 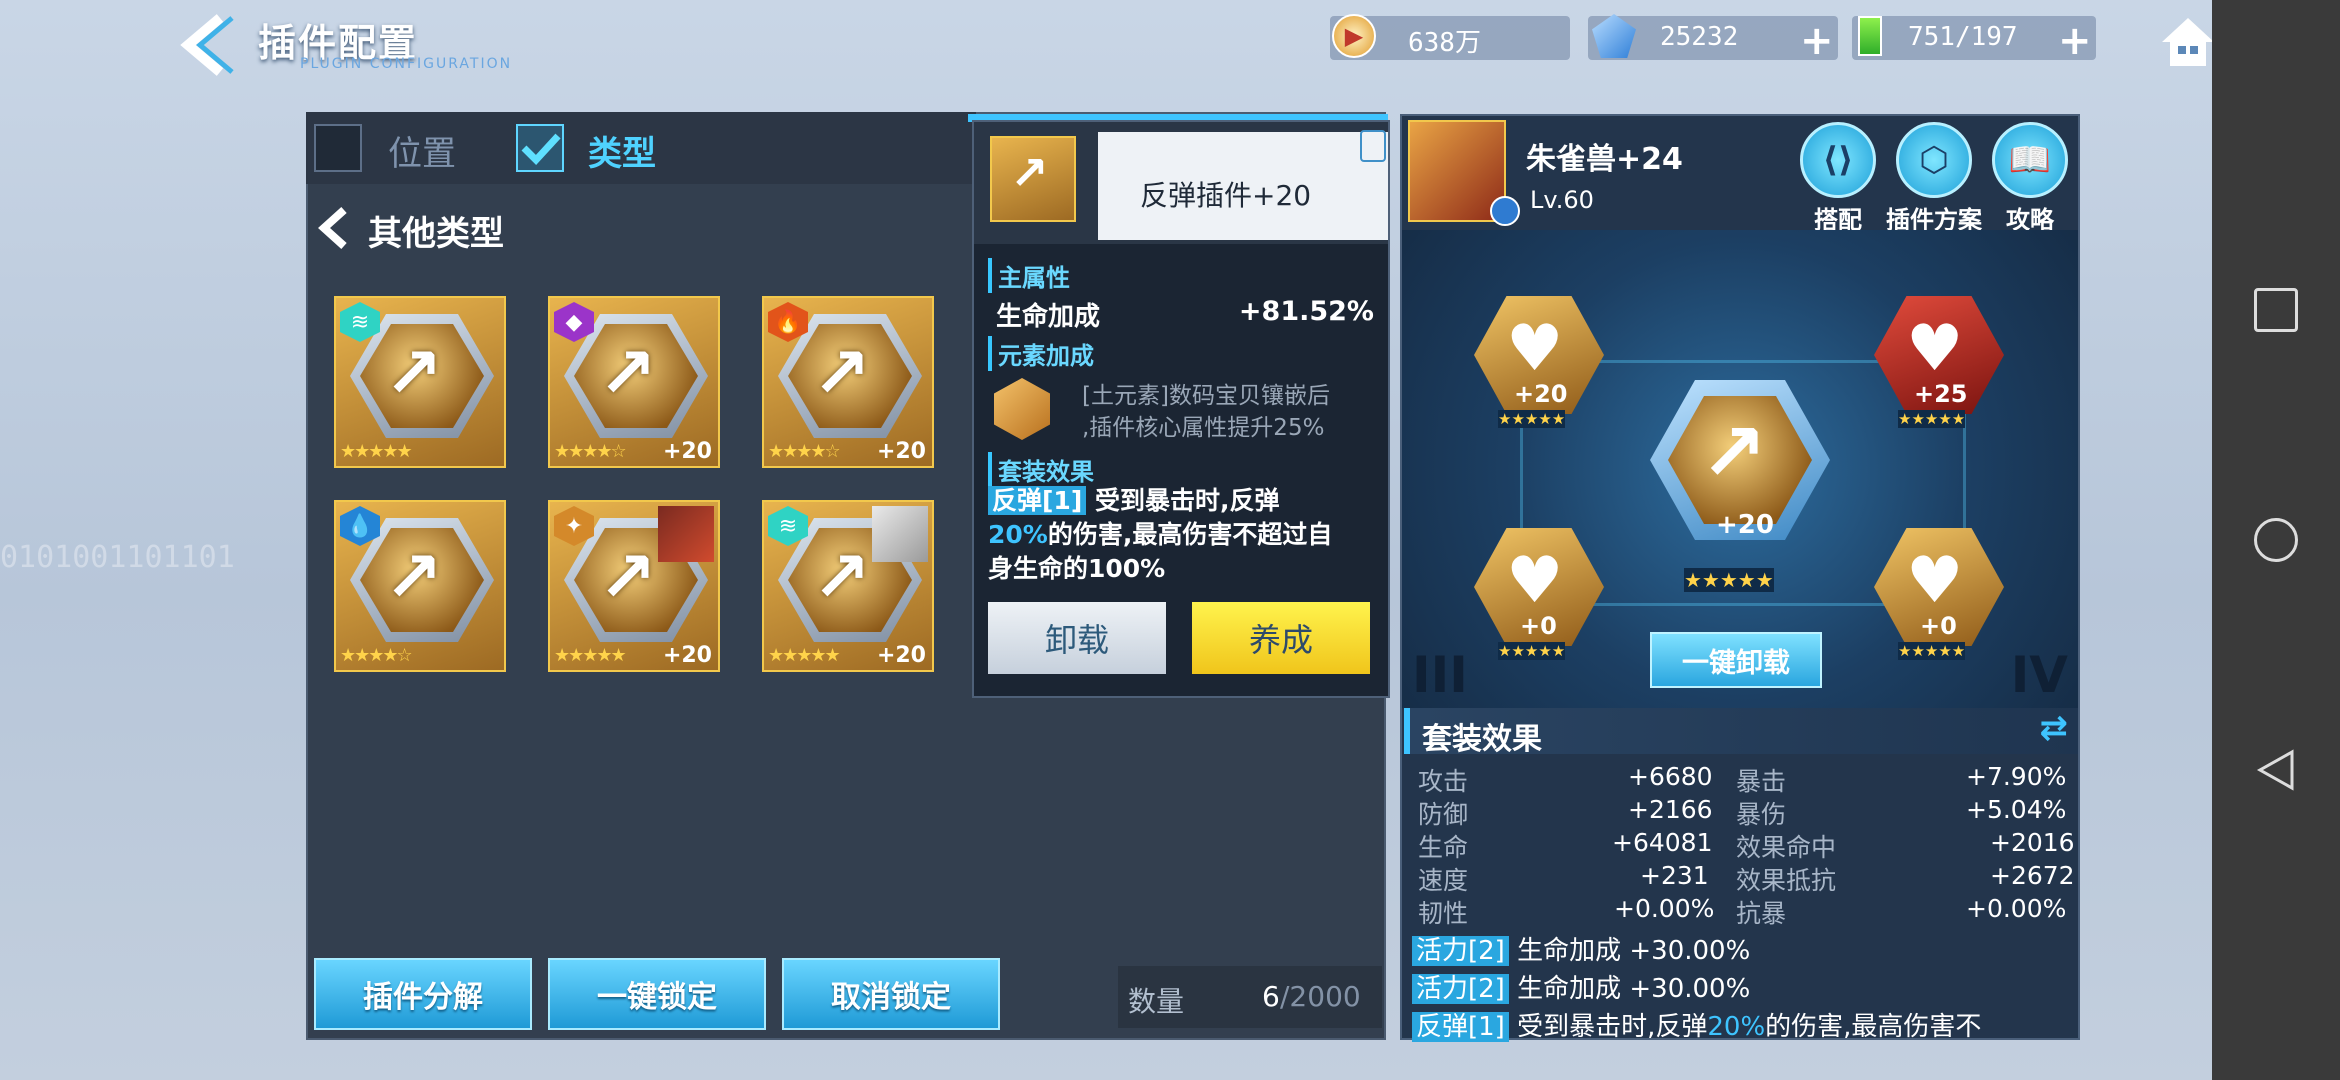 I want to click on plugin-slot-2: ♥ +25 ★★★★★, so click(x=1940, y=358).